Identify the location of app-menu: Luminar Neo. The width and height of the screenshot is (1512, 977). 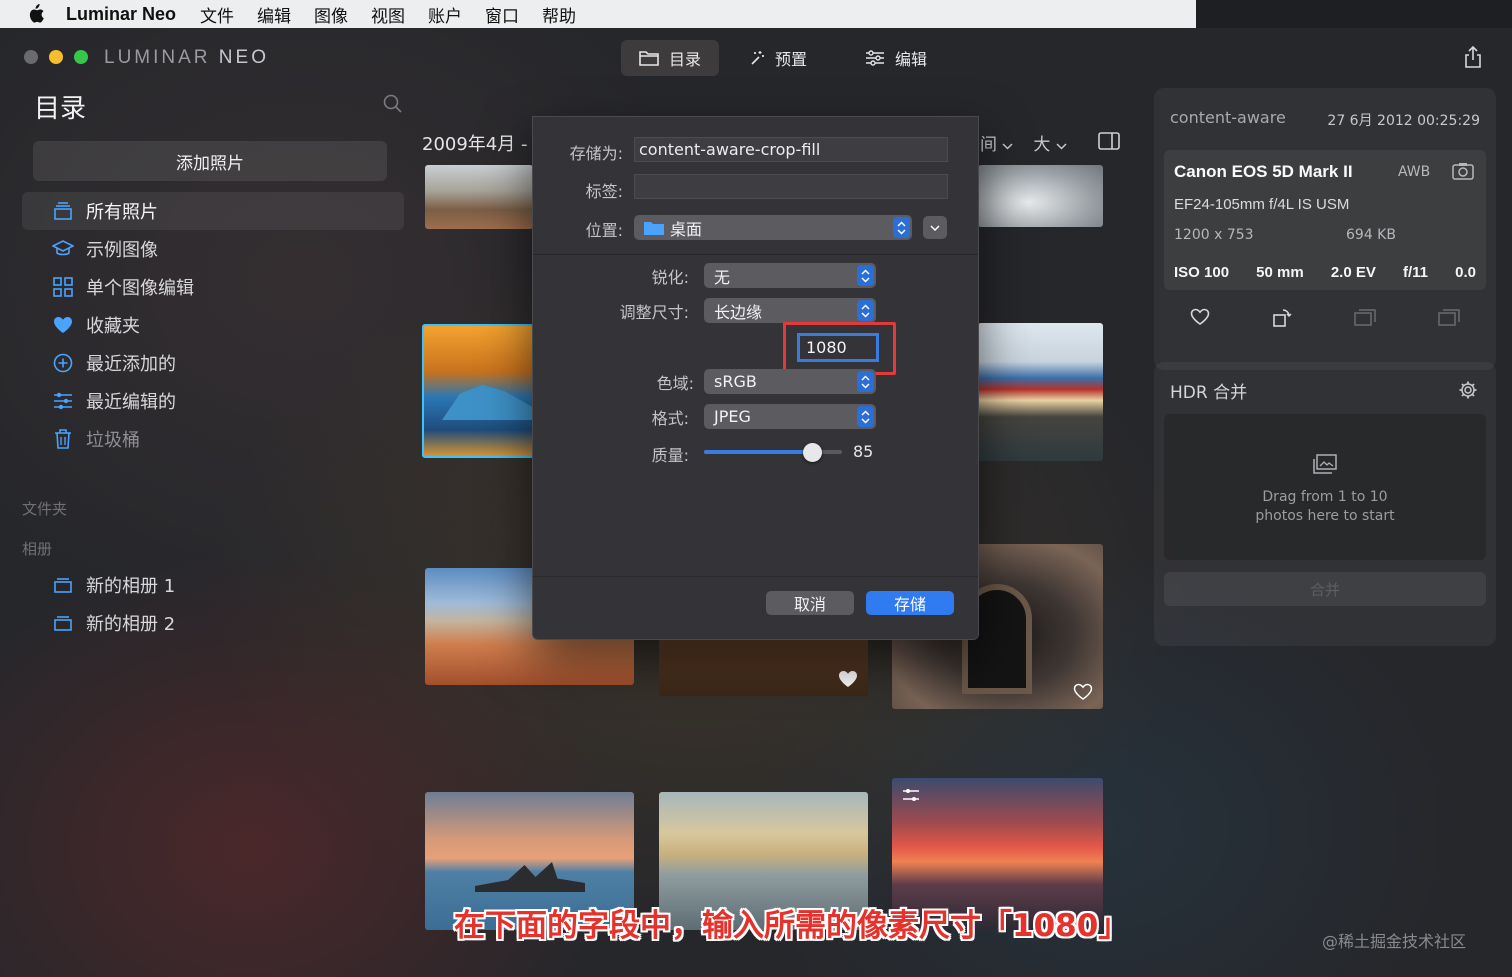
(121, 14).